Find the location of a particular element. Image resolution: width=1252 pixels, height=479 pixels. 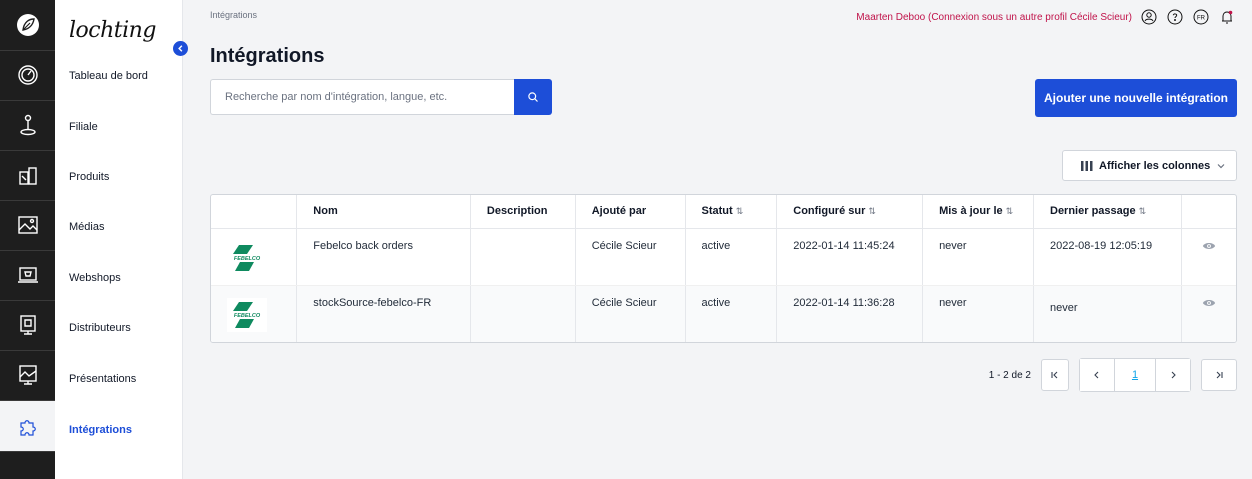

breadcrumb: Intégrations is located at coordinates (233, 15).